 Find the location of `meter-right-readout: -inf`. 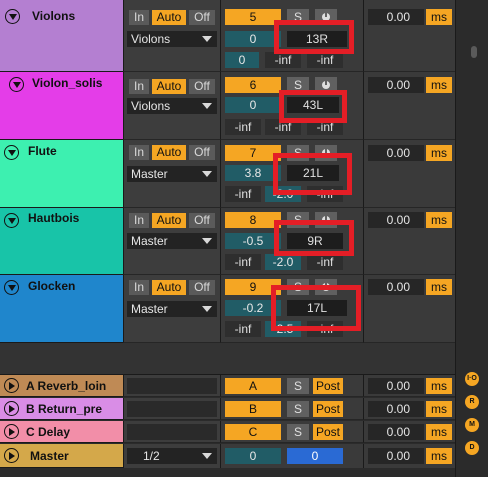

meter-right-readout: -inf is located at coordinates (325, 60).